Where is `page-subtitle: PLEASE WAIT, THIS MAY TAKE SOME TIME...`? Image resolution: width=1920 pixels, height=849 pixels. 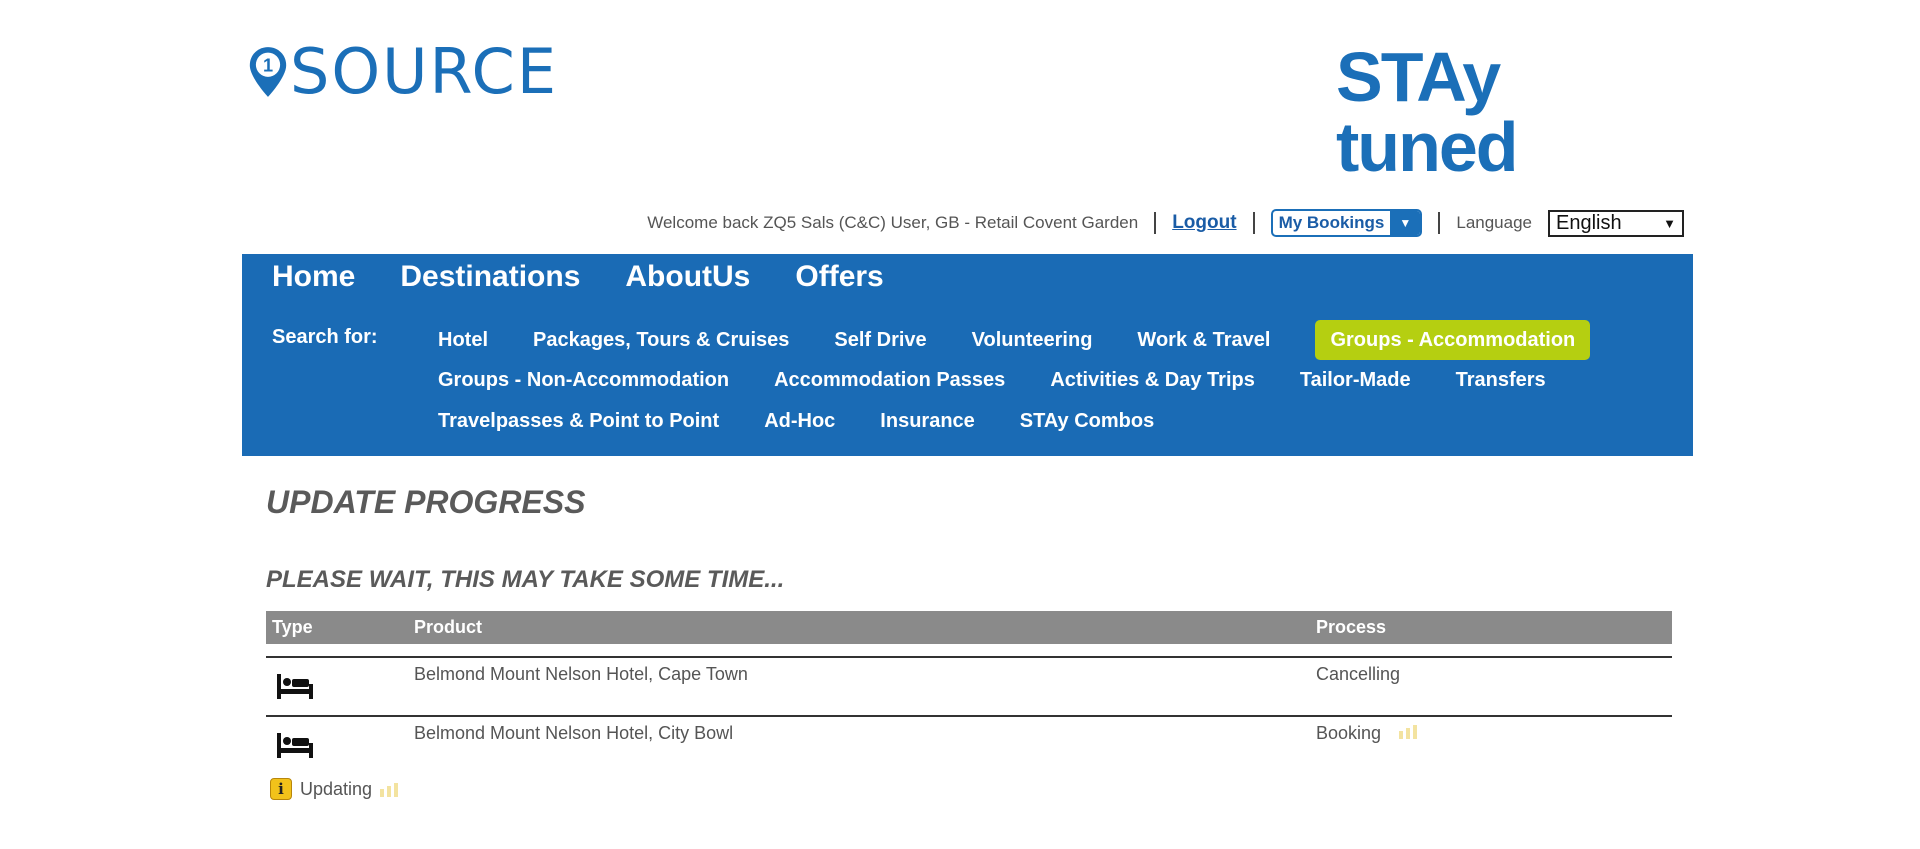 page-subtitle: PLEASE WAIT, THIS MAY TAKE SOME TIME... is located at coordinates (525, 579).